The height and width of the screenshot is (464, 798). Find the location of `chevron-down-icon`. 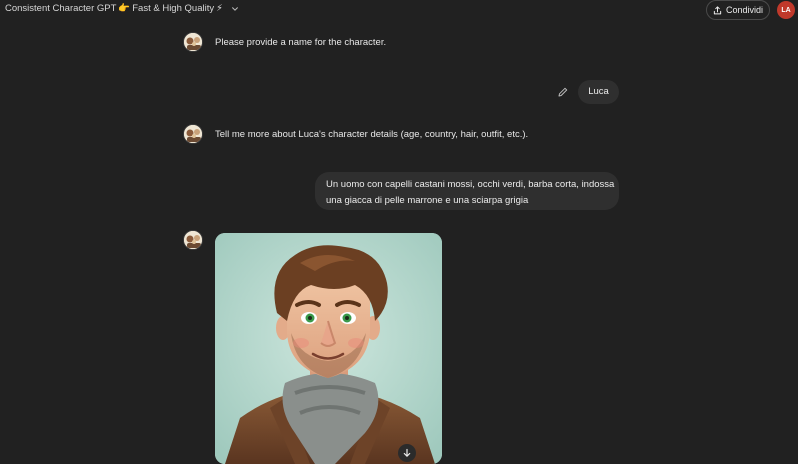

chevron-down-icon is located at coordinates (234, 8).